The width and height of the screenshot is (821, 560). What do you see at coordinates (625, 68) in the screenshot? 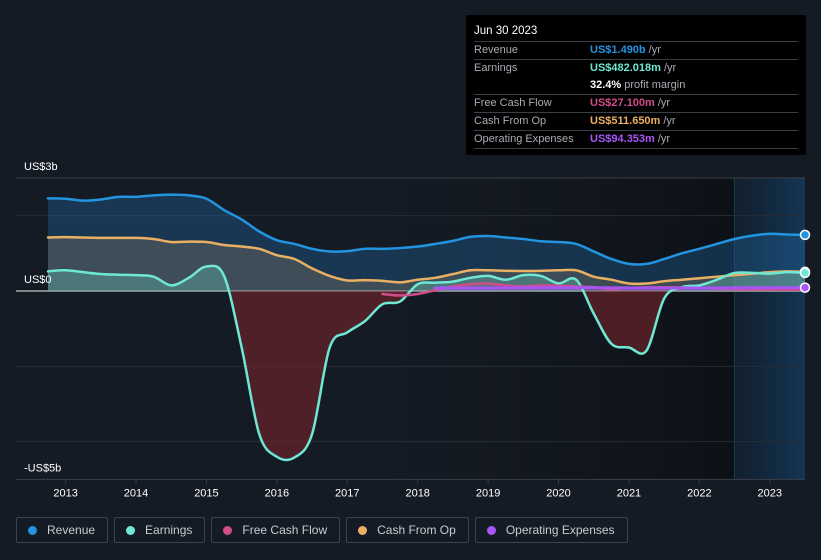
I see `tooltip-row-value: US$482.018m` at bounding box center [625, 68].